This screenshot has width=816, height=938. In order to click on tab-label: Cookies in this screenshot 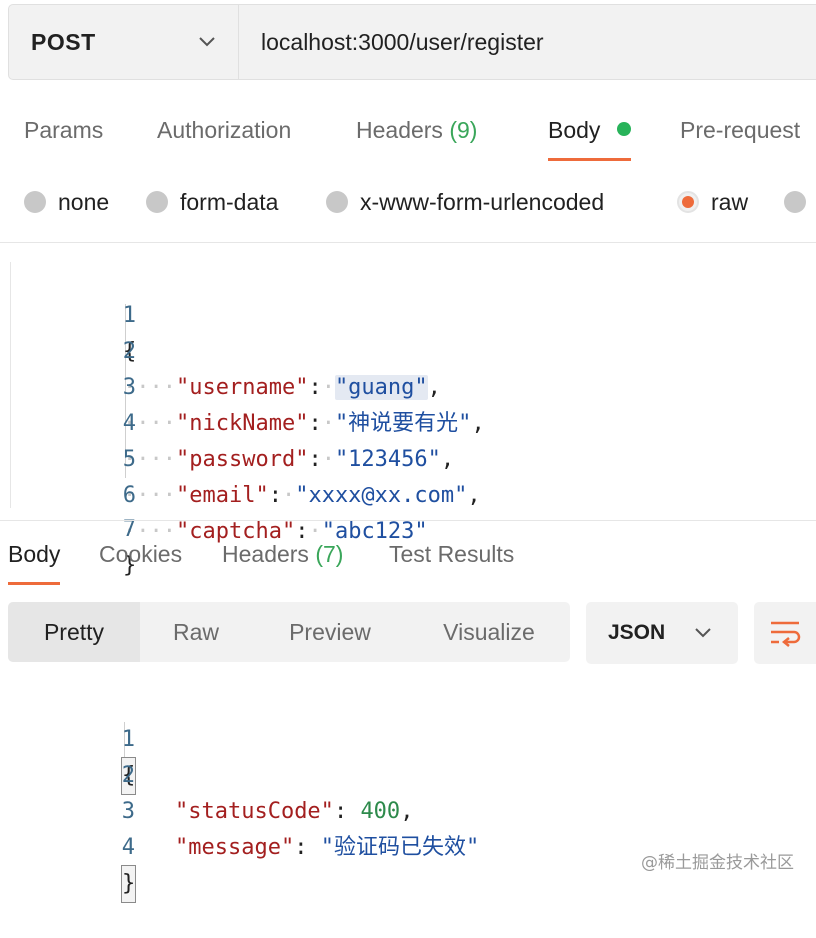, I will do `click(141, 554)`.